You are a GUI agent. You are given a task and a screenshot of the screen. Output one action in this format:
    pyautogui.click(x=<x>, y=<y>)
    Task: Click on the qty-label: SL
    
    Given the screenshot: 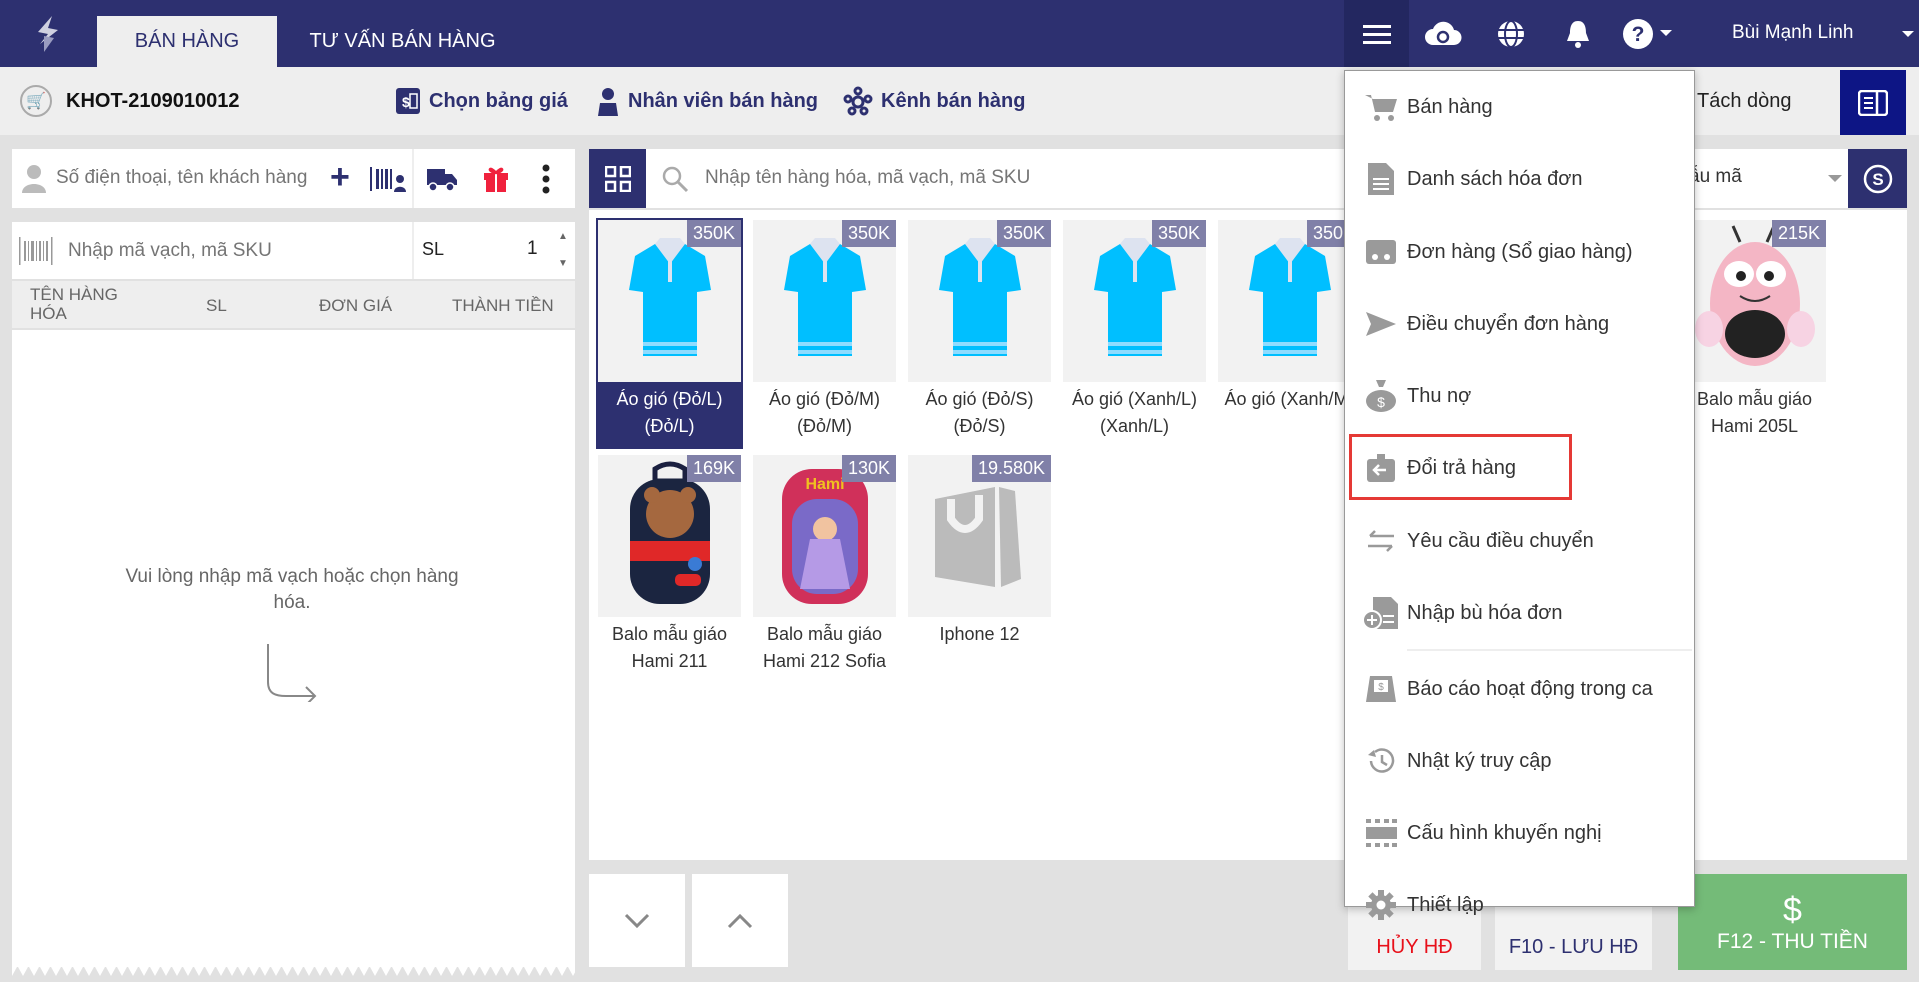 What is the action you would take?
    pyautogui.click(x=433, y=249)
    